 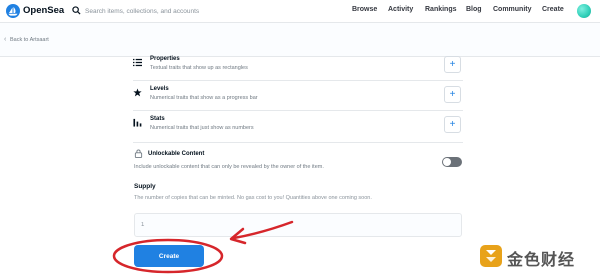 I want to click on search-icon, so click(x=76, y=10).